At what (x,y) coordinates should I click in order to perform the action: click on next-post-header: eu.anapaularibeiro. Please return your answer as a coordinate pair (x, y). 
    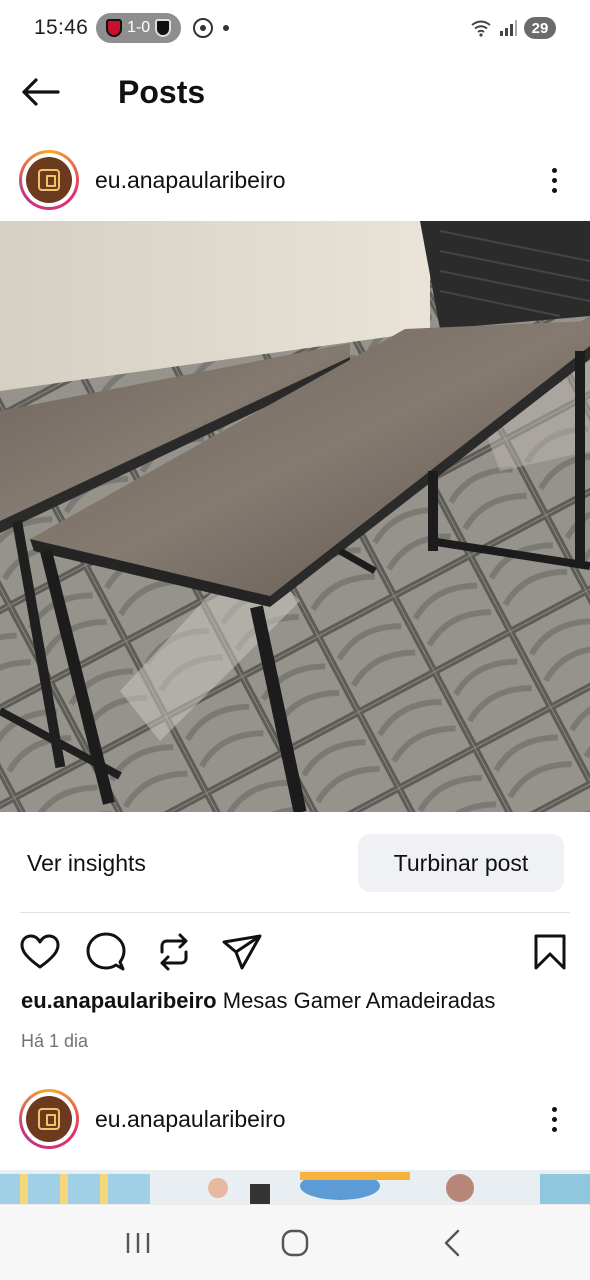
    Looking at the image, I should click on (295, 1119).